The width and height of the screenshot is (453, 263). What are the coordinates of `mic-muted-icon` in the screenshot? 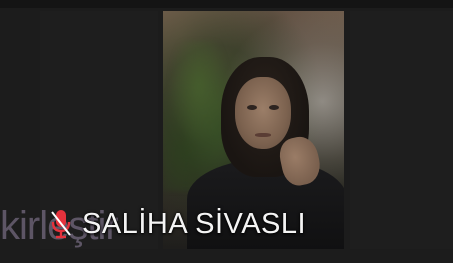 It's located at (61, 224).